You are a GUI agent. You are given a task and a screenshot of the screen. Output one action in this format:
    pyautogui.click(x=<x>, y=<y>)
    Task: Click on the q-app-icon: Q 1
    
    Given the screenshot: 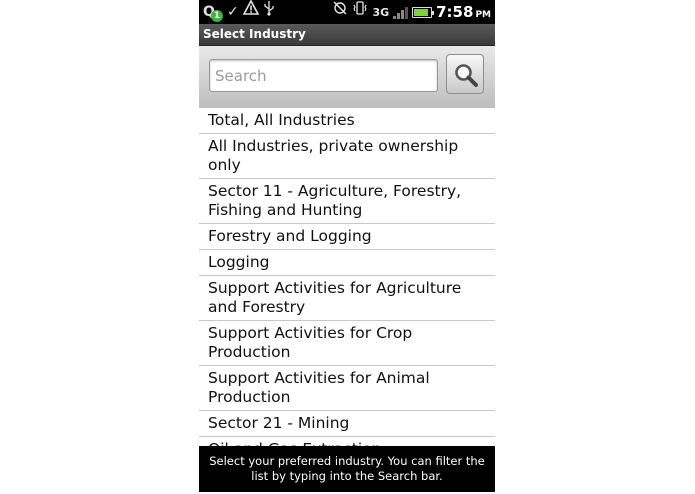 What is the action you would take?
    pyautogui.click(x=213, y=12)
    